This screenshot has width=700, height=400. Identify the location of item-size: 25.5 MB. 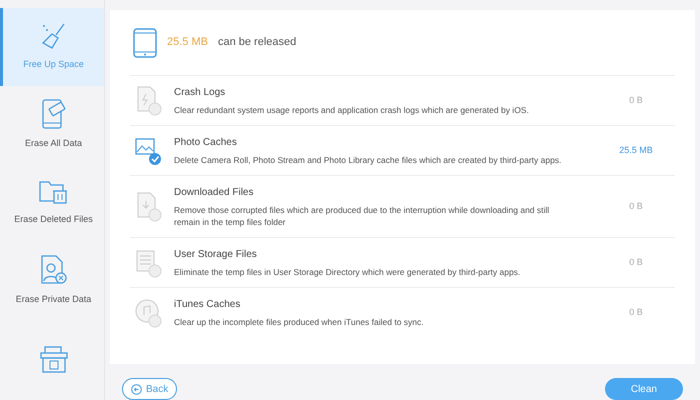
(636, 150).